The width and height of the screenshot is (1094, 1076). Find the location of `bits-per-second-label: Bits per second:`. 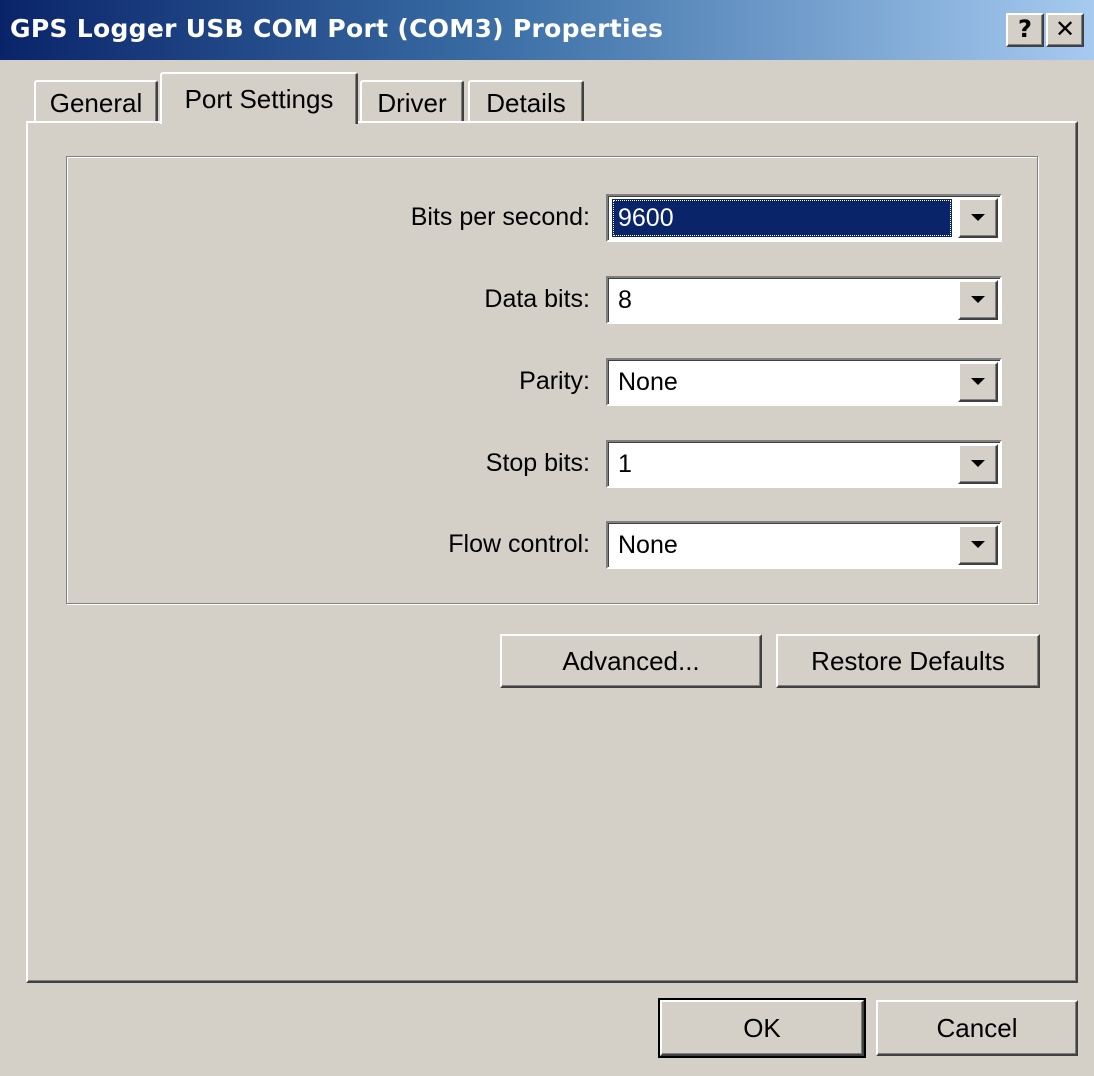

bits-per-second-label: Bits per second: is located at coordinates (500, 217).